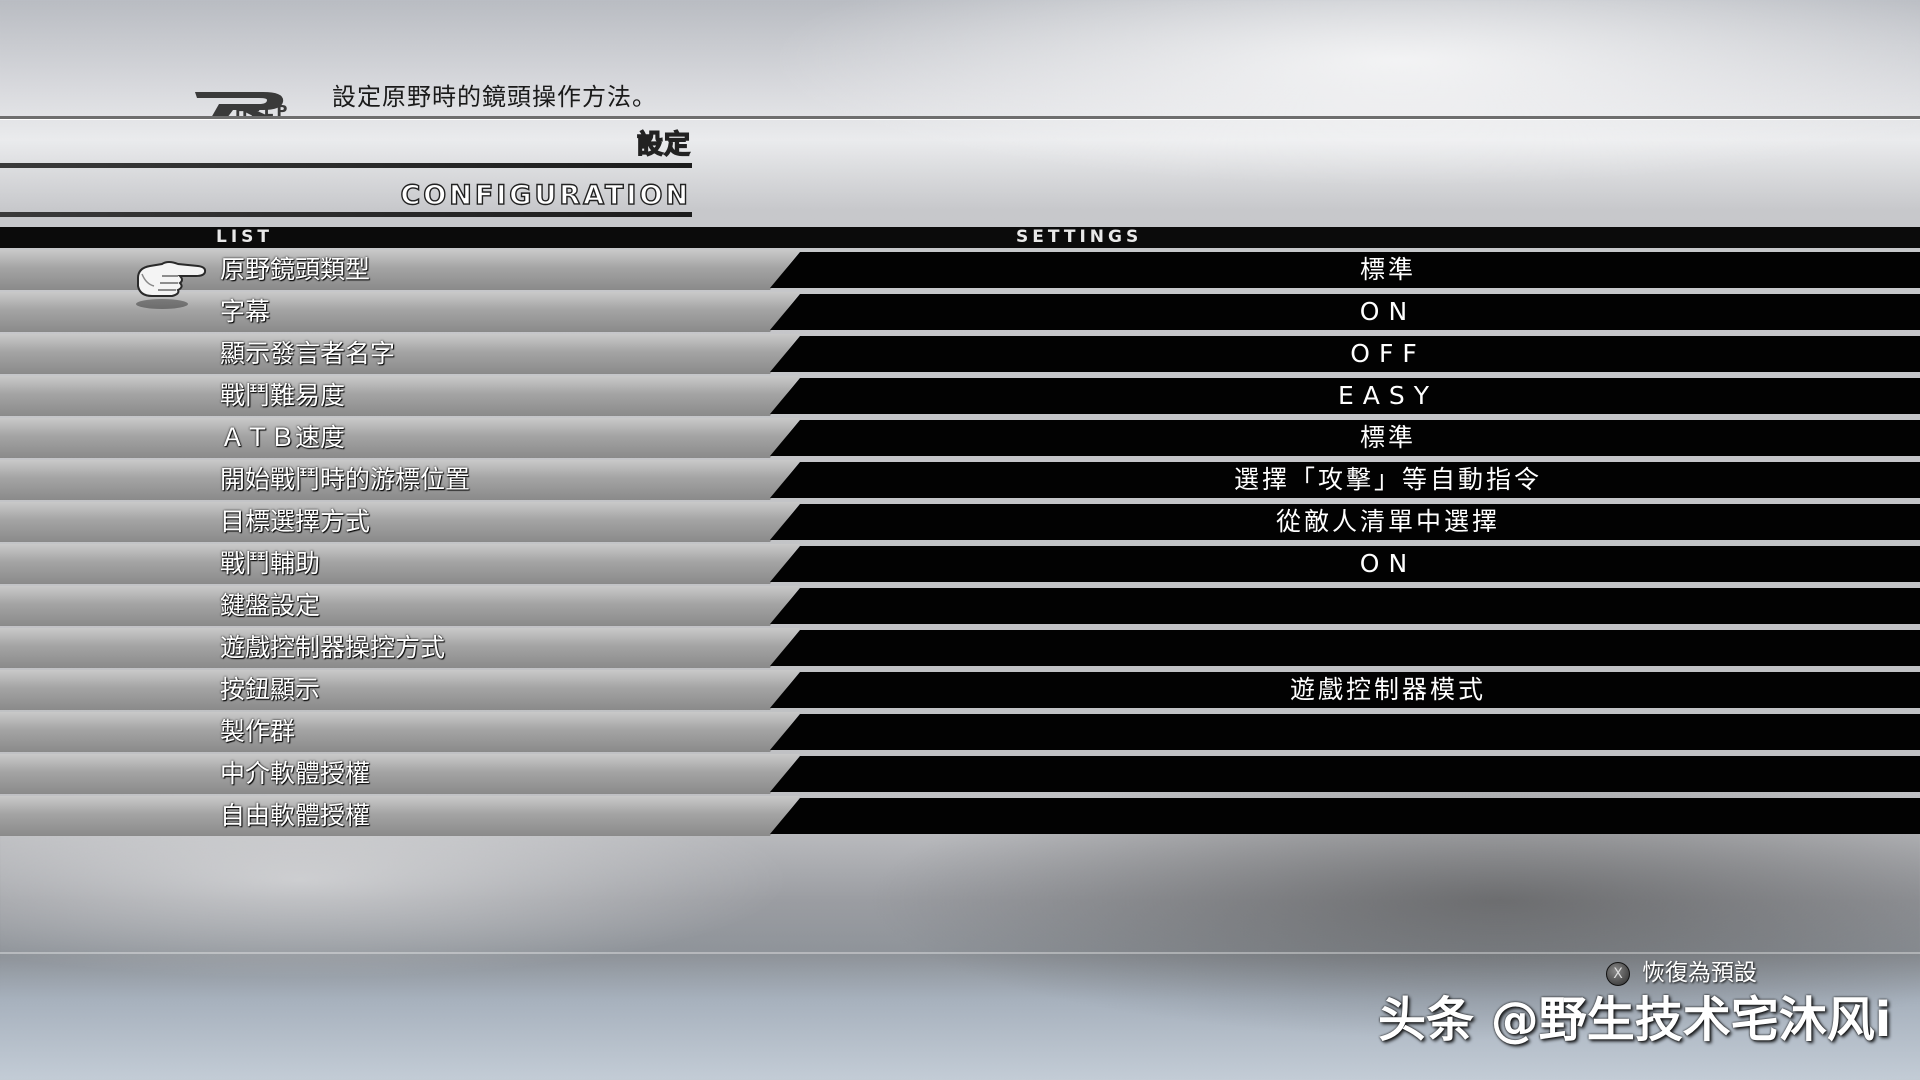 This screenshot has height=1080, width=1920. Describe the element at coordinates (308, 353) in the screenshot. I see `row-label: 顯示發言者名字` at that location.